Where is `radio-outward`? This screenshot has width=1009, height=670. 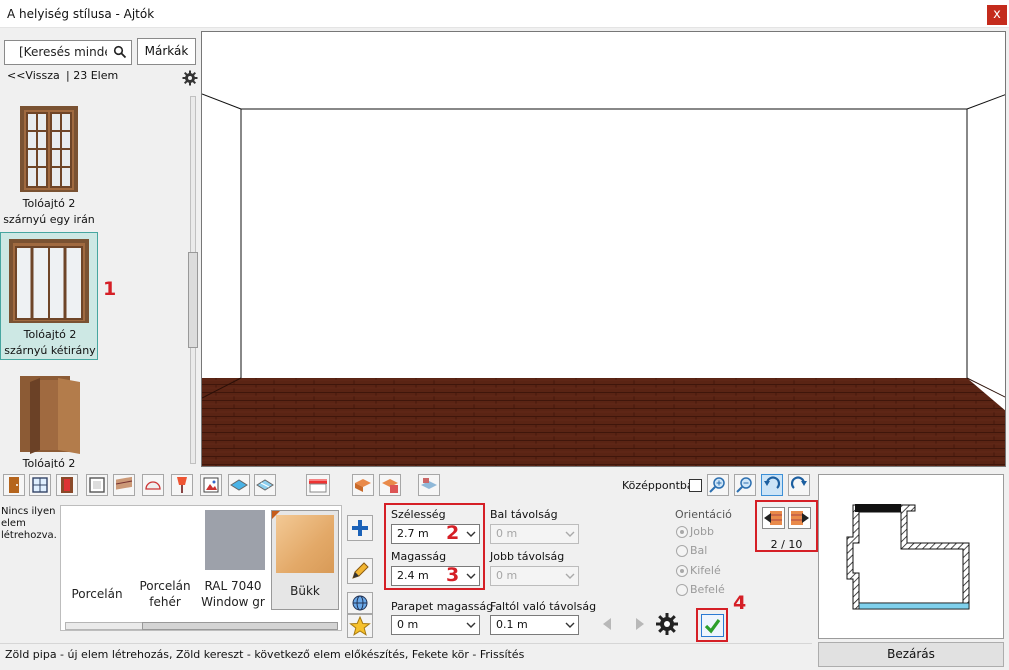
radio-outward is located at coordinates (682, 571).